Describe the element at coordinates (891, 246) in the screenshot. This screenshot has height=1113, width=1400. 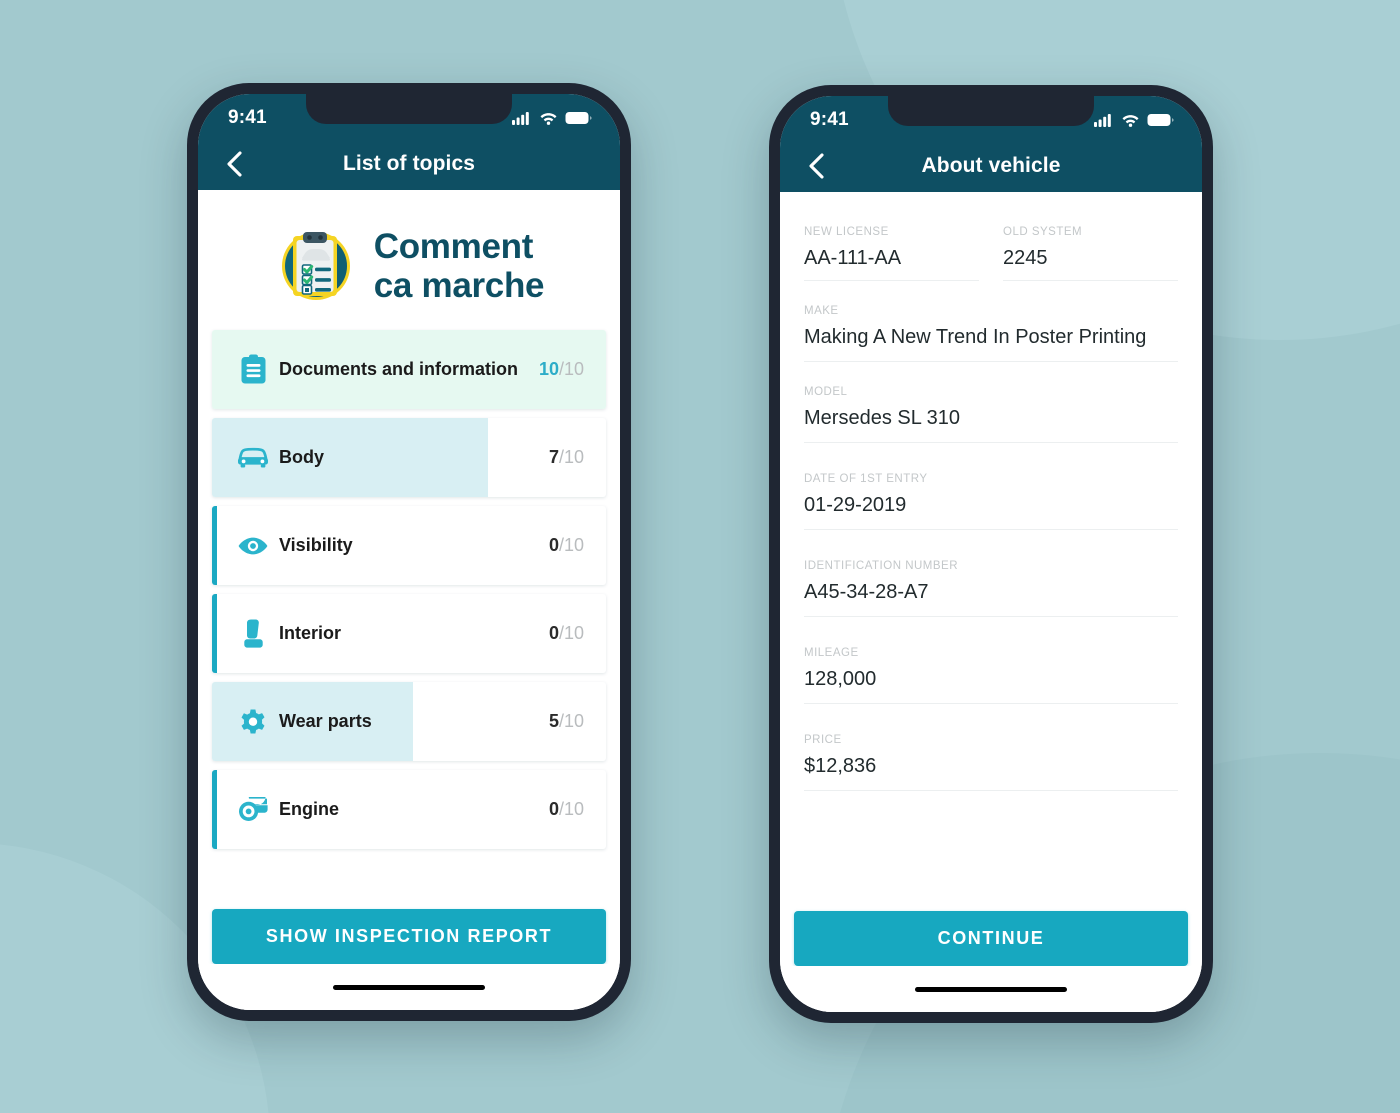
I see `field-new-license: NEW LICENSE AA-111-AA` at that location.